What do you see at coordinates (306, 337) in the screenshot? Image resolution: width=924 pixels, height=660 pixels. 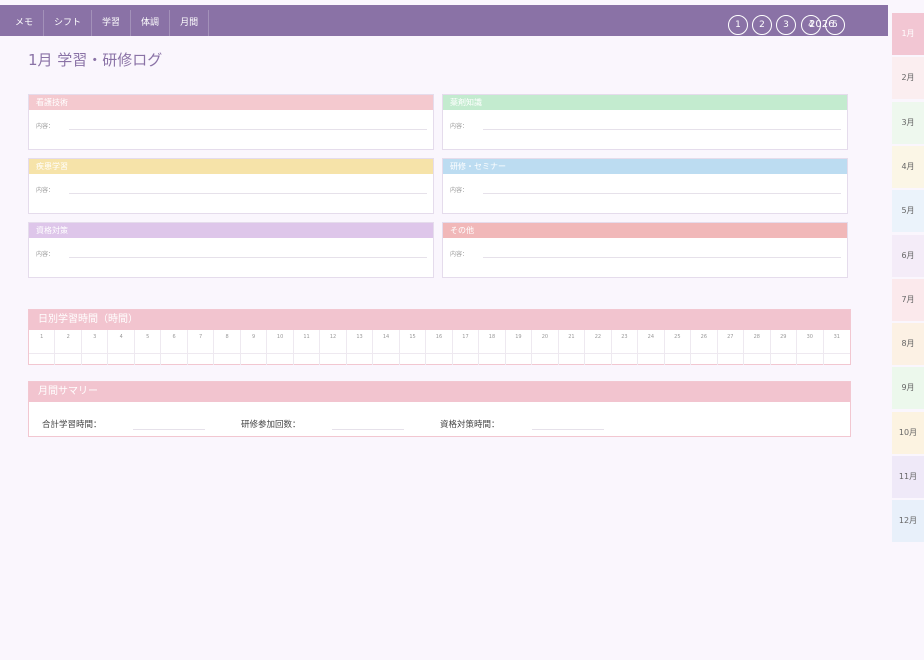 I see `day-number: 11` at bounding box center [306, 337].